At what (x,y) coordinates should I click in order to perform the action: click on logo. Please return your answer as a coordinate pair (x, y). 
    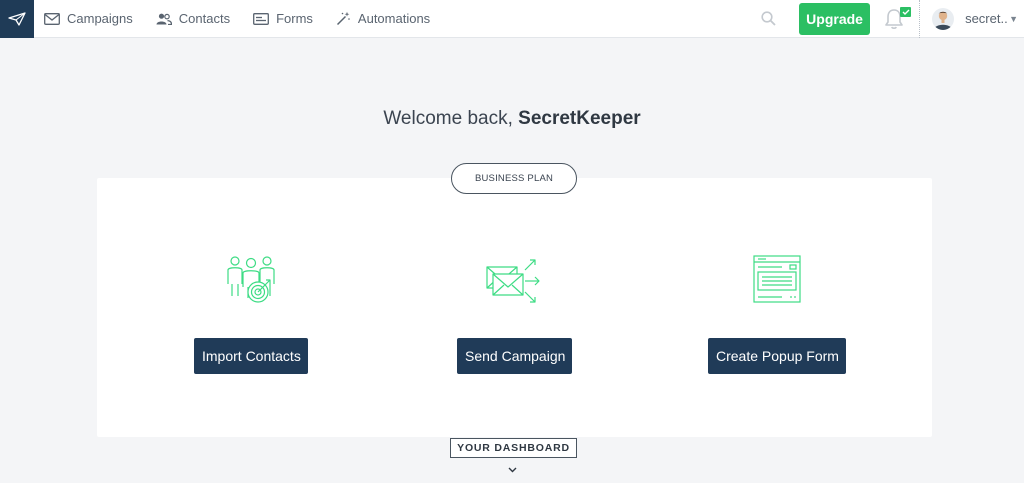
    Looking at the image, I should click on (17, 19).